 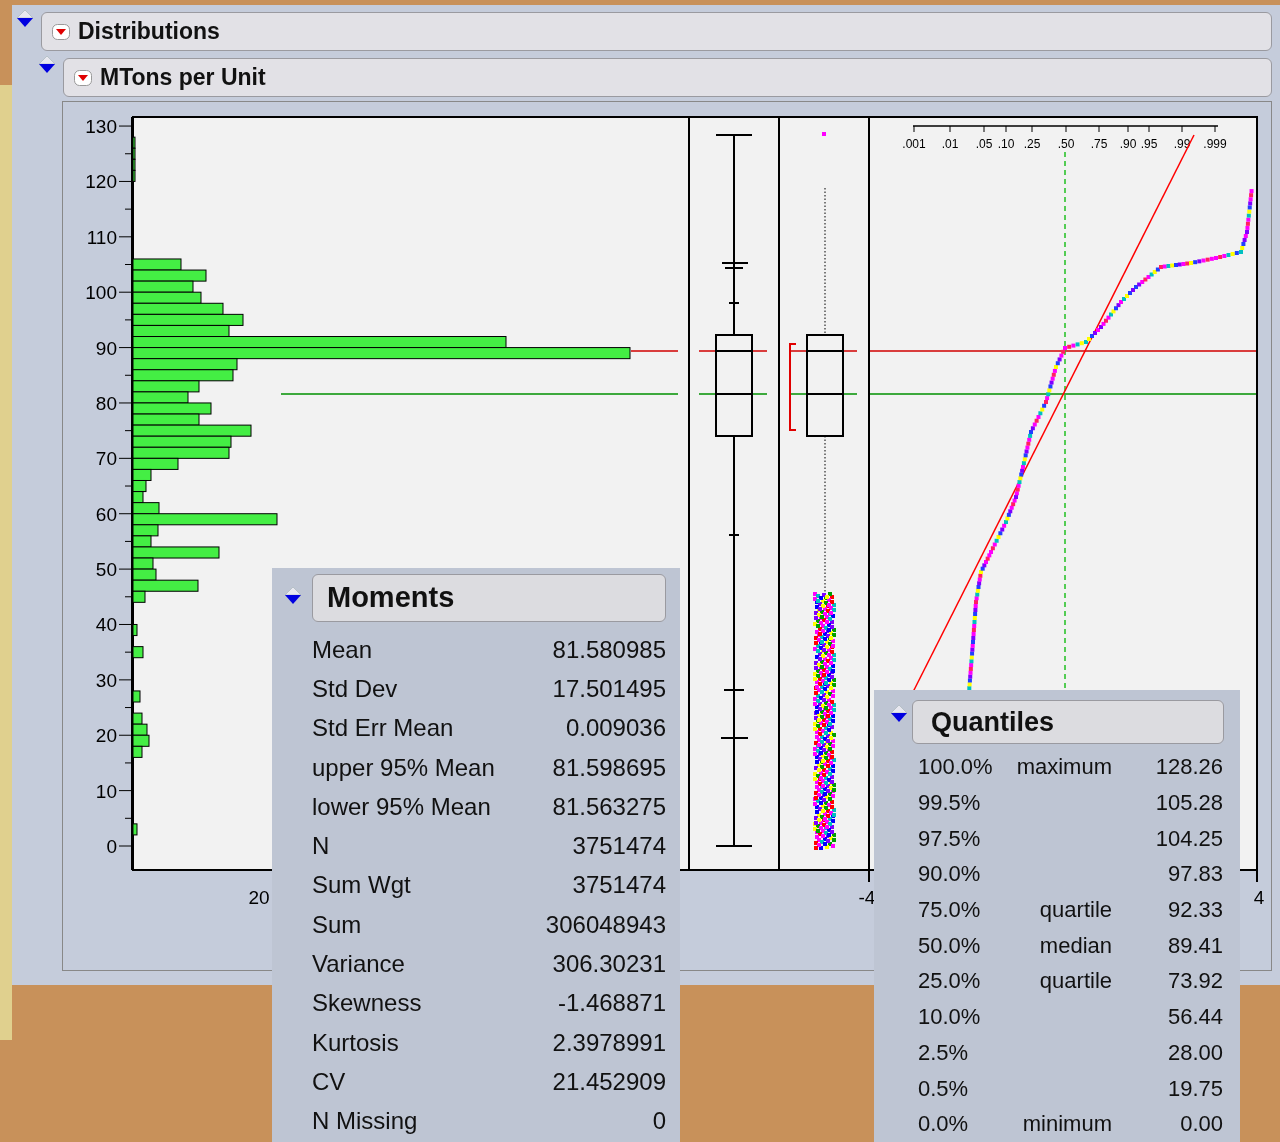 I want to click on section-header: Distributions, so click(x=656, y=31).